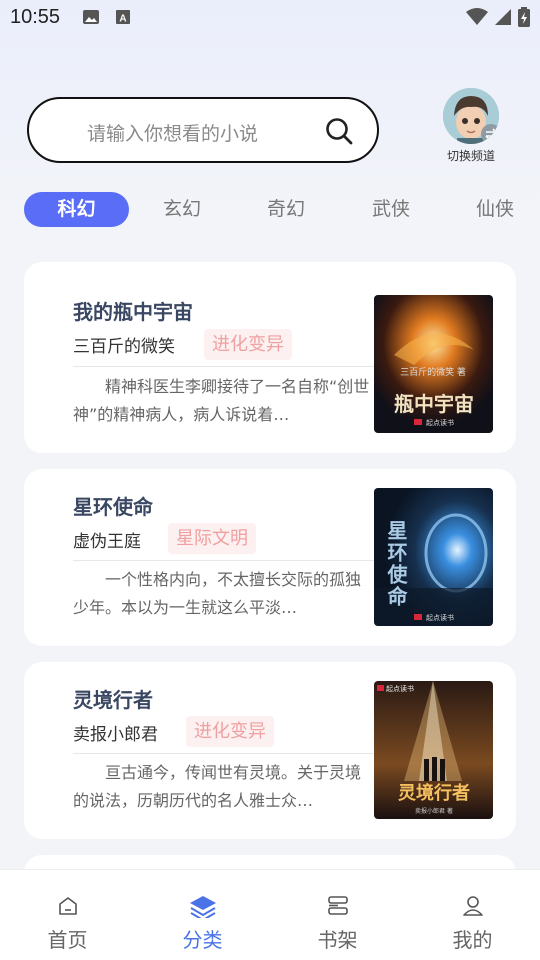 The width and height of the screenshot is (540, 960). I want to click on cover-title-text: 星环使命, so click(396, 564).